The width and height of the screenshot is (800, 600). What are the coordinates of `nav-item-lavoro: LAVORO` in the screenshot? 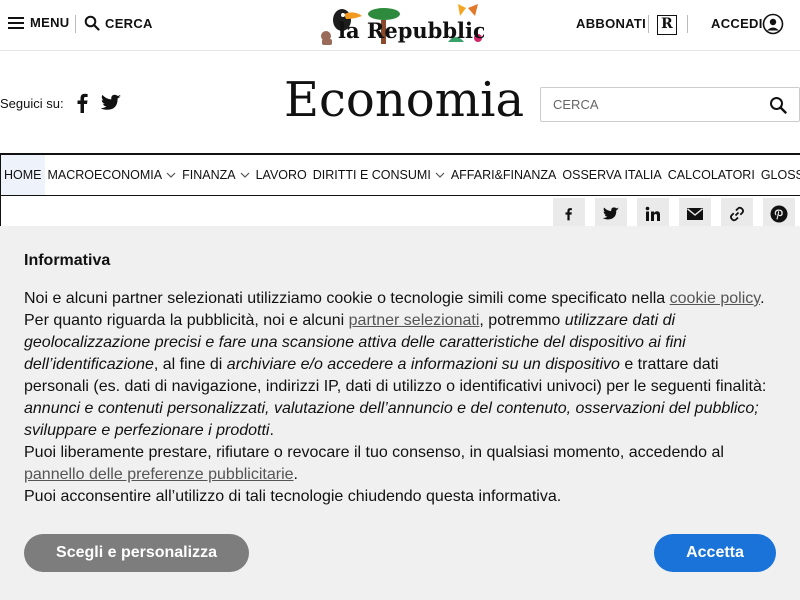 It's located at (281, 175).